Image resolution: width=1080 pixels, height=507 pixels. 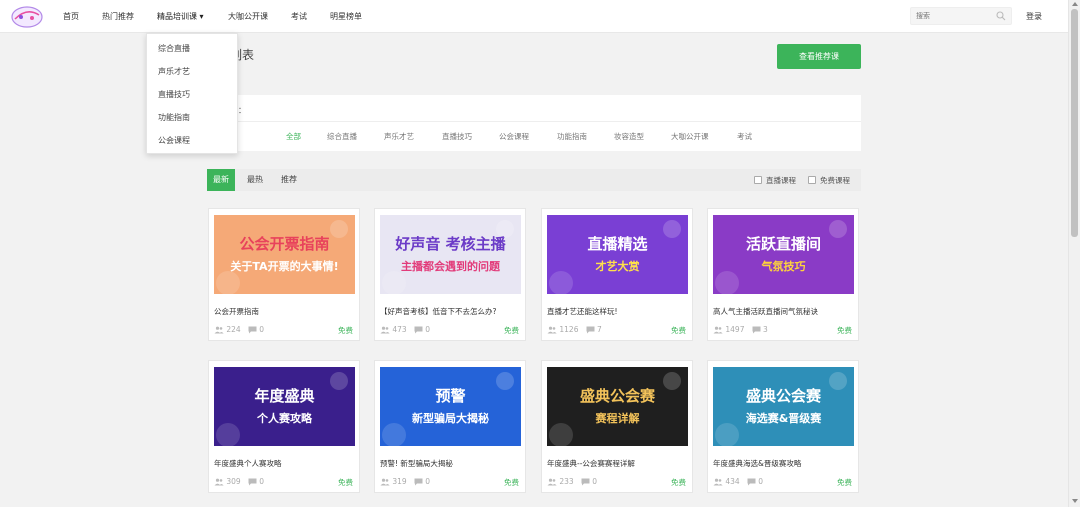 I want to click on thumbnail-headline: 年度盛典, so click(x=284, y=396).